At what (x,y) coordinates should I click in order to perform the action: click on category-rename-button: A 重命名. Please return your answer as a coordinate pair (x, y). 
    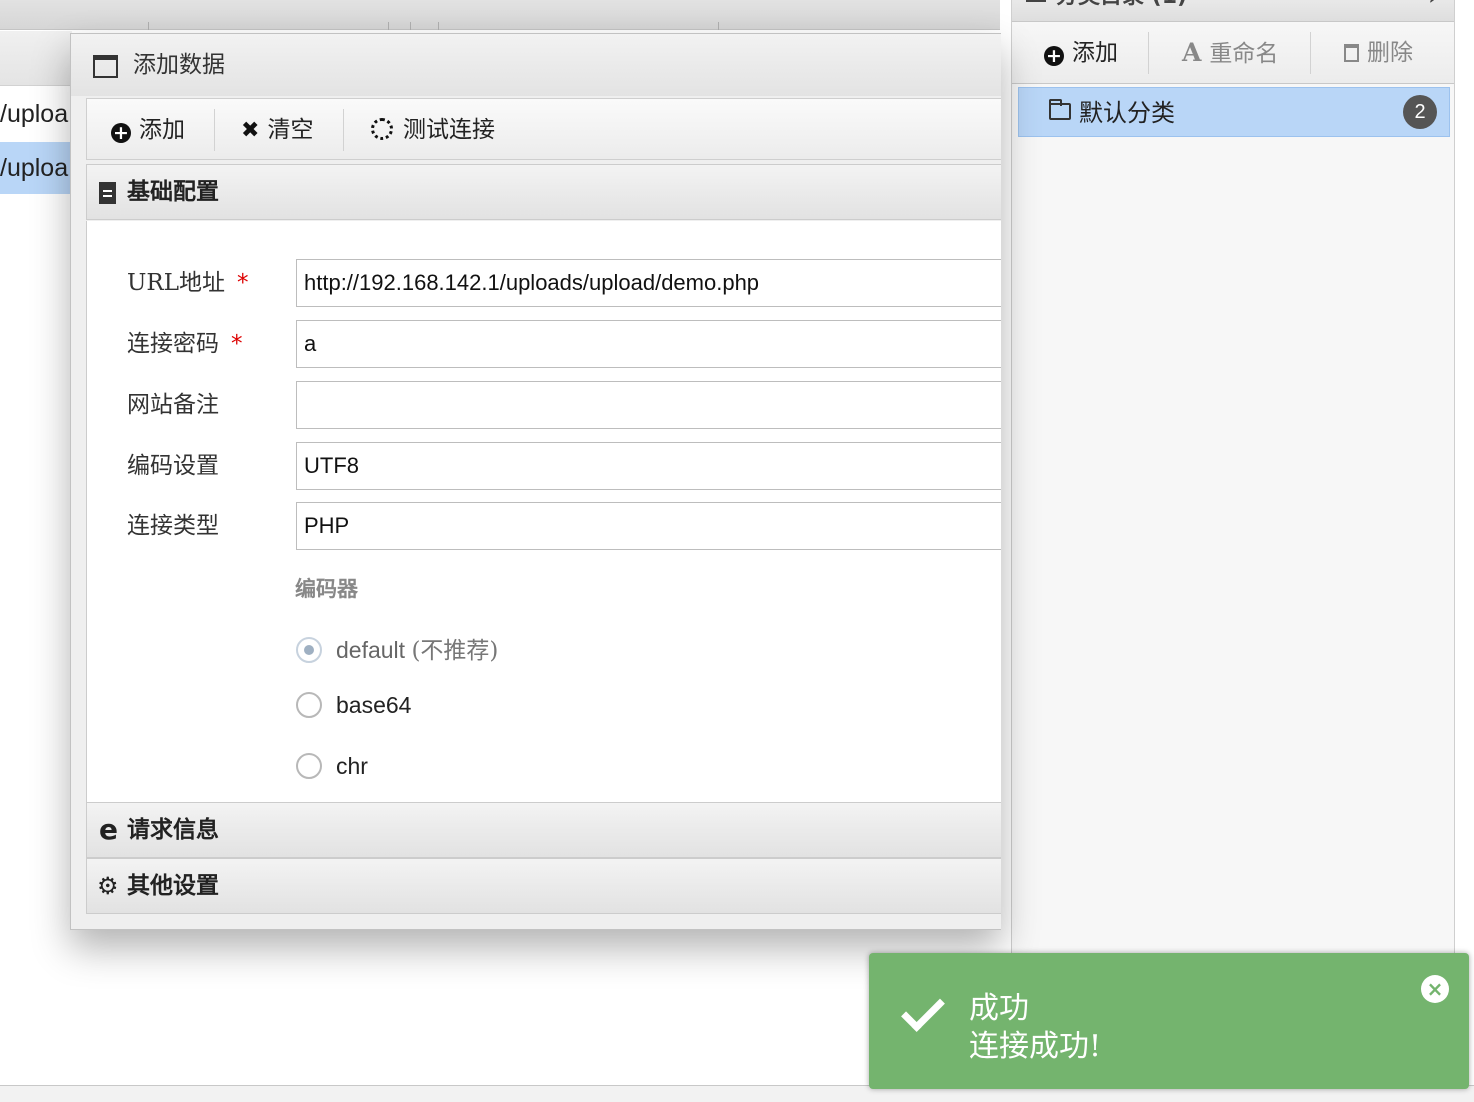
    Looking at the image, I should click on (1230, 53).